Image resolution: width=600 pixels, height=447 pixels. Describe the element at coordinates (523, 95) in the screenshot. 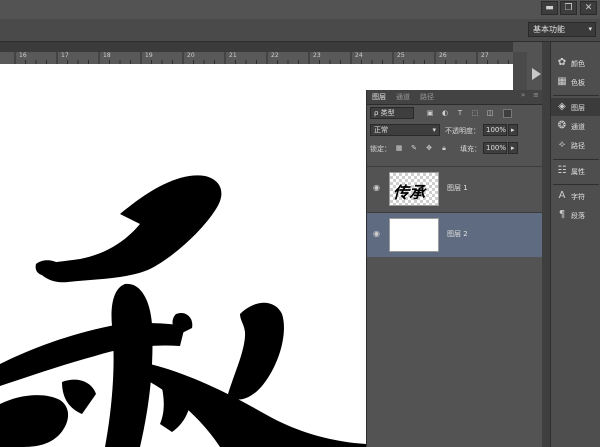

I see `expand-icon: »` at that location.